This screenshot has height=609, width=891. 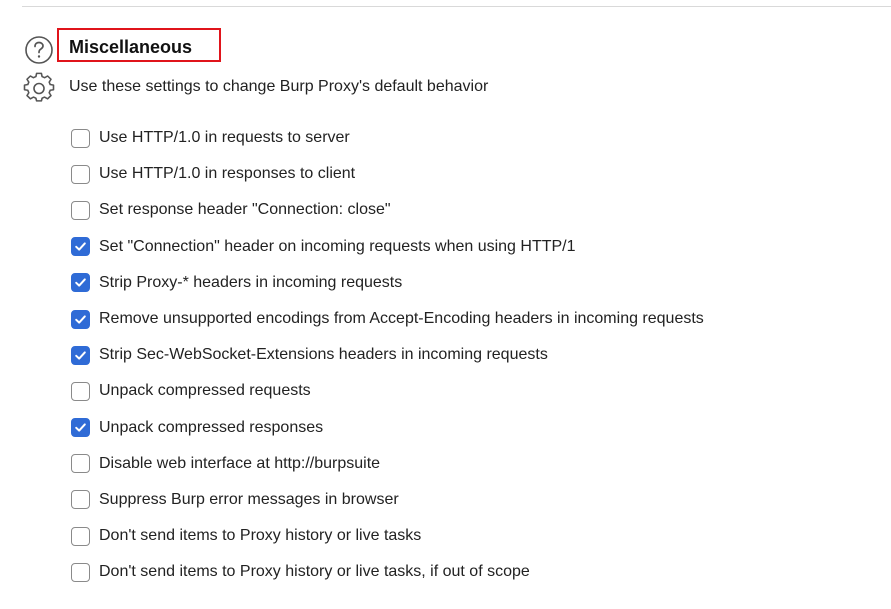 I want to click on option-label: Unpack compressed responses, so click(x=211, y=427).